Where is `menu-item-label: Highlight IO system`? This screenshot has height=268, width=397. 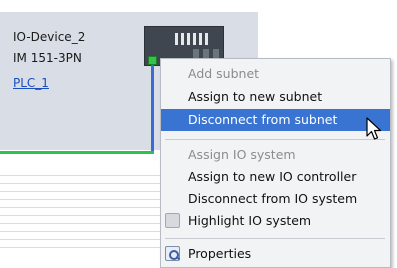
menu-item-label: Highlight IO system is located at coordinates (250, 220).